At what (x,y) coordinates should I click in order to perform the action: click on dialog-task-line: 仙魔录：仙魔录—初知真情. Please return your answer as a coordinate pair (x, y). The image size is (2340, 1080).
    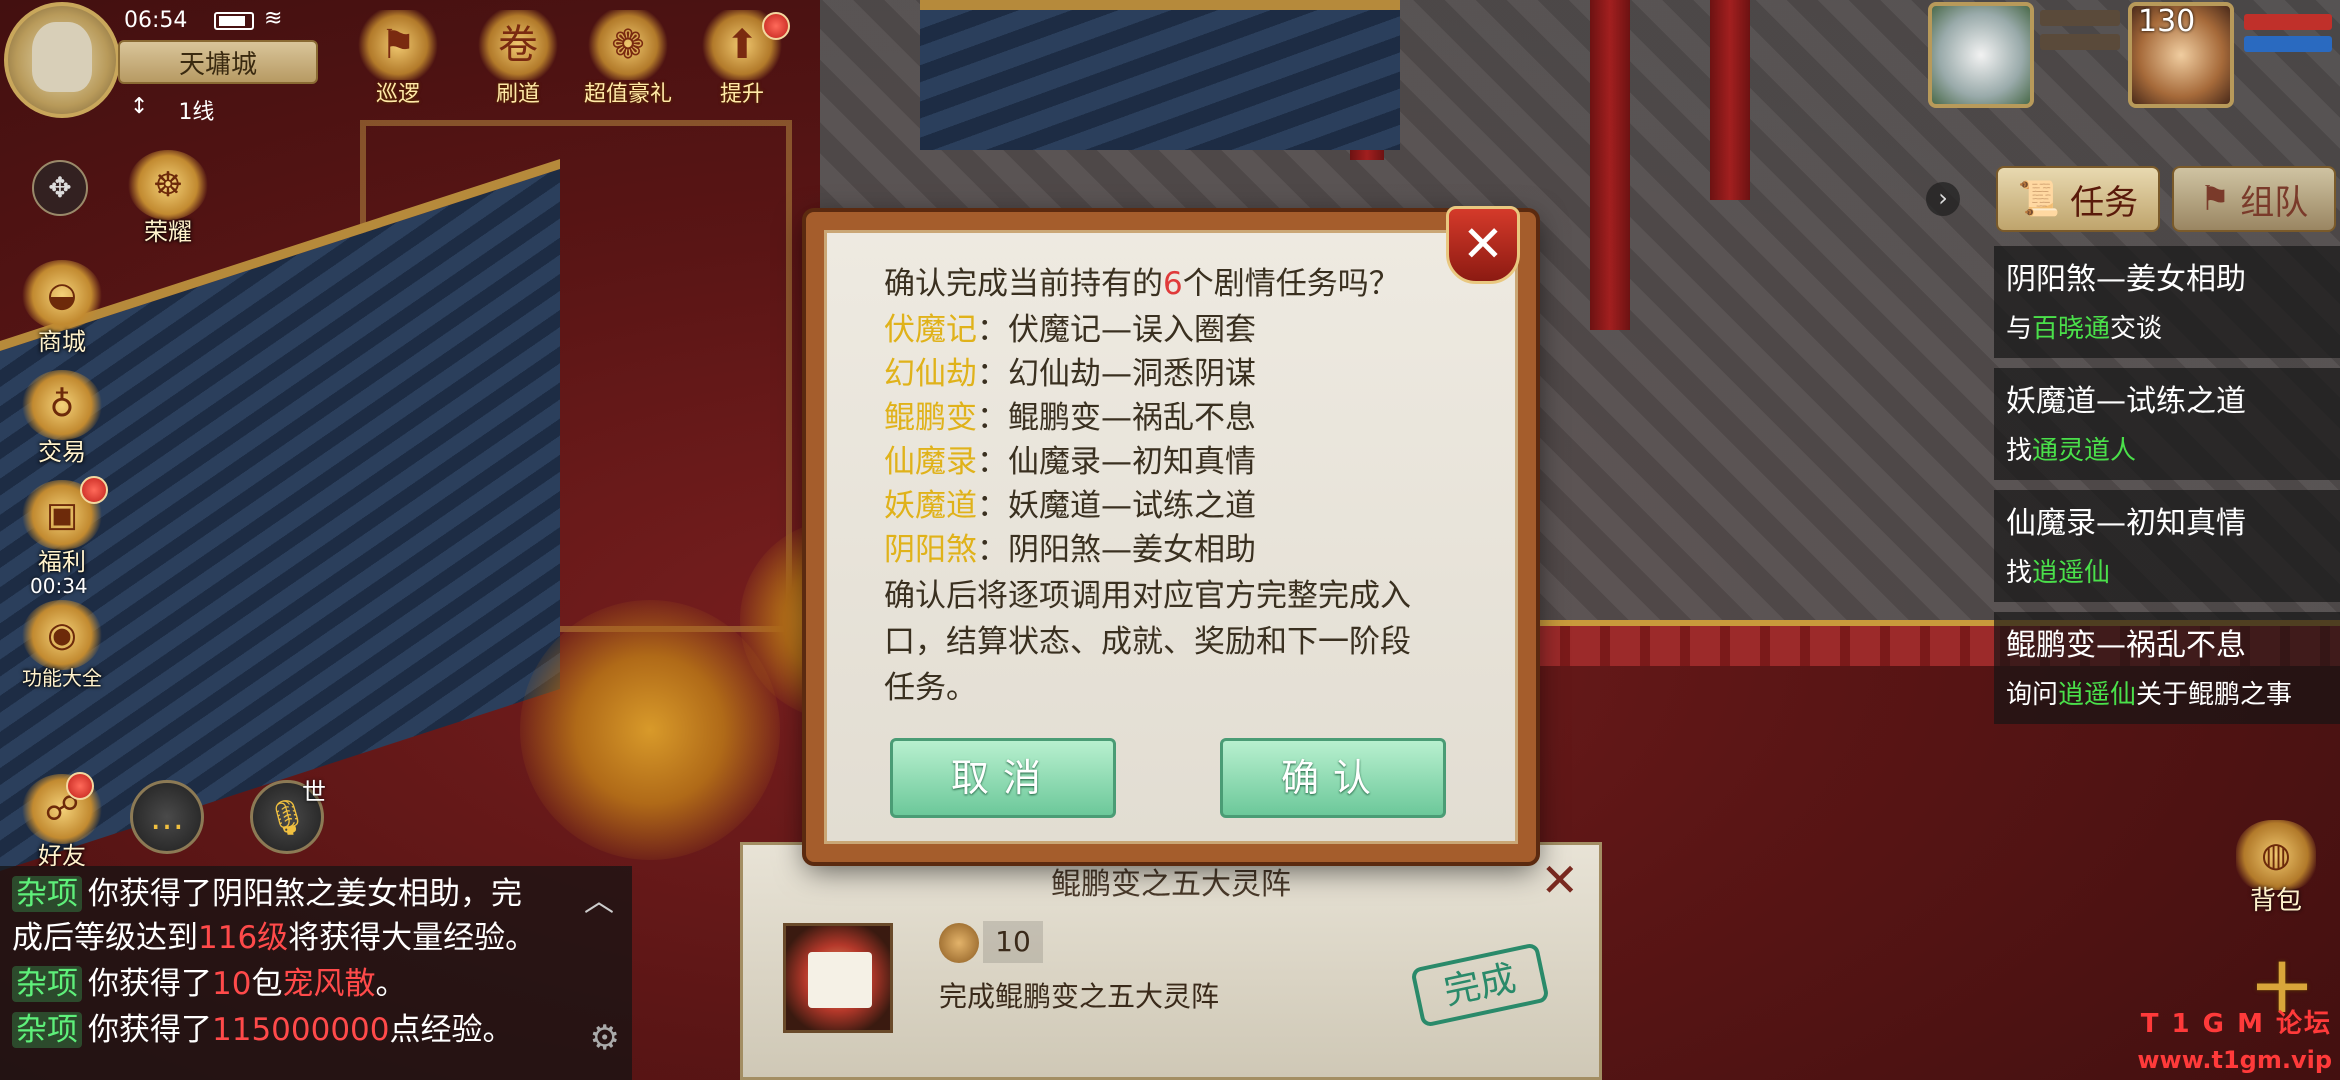
    Looking at the image, I should click on (1070, 462).